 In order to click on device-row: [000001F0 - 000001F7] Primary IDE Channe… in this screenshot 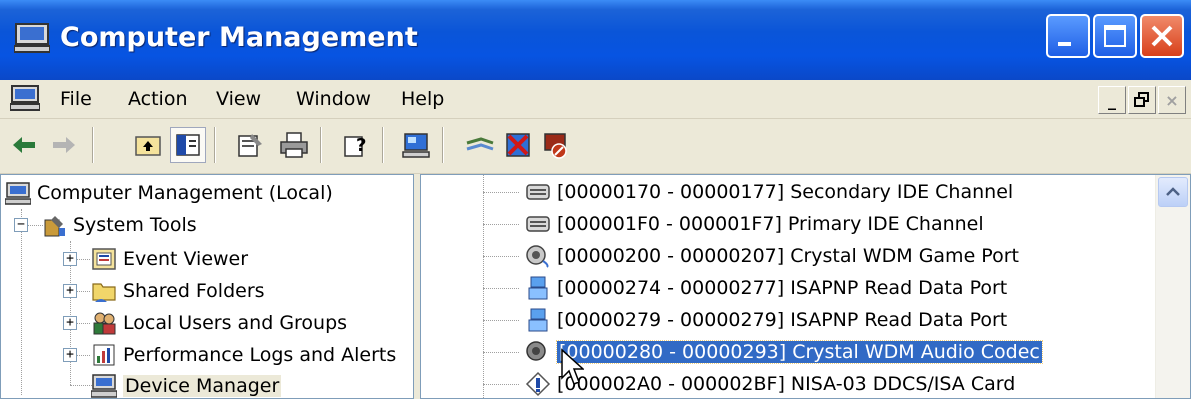, I will do `click(754, 224)`.